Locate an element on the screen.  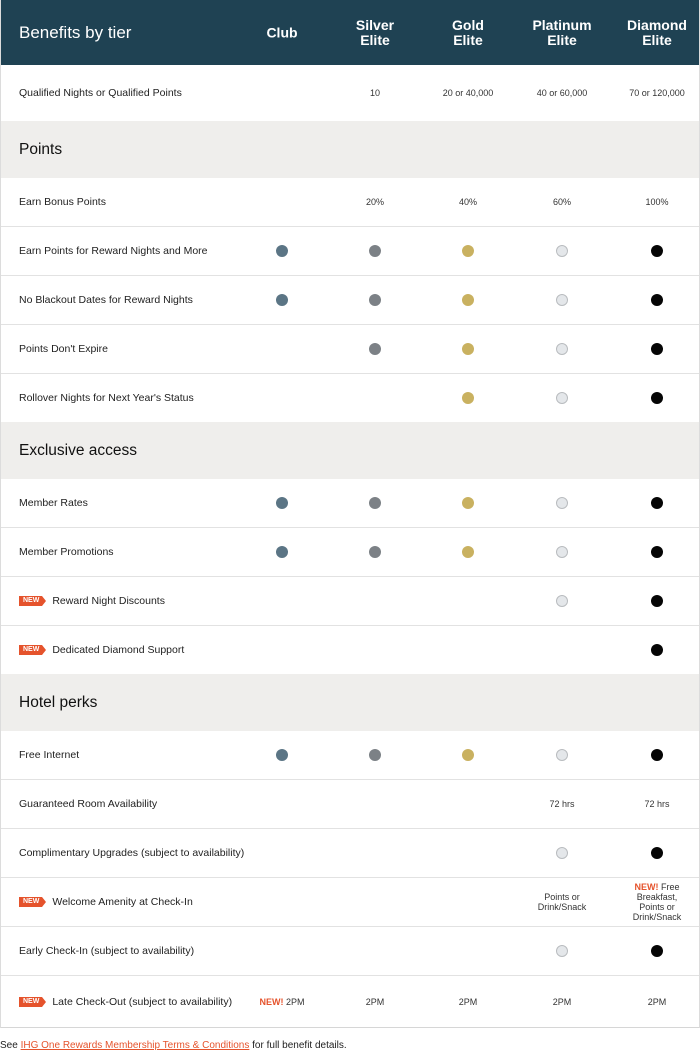
benefit-row: Earn Points for Reward Nights and More is located at coordinates (350, 251).